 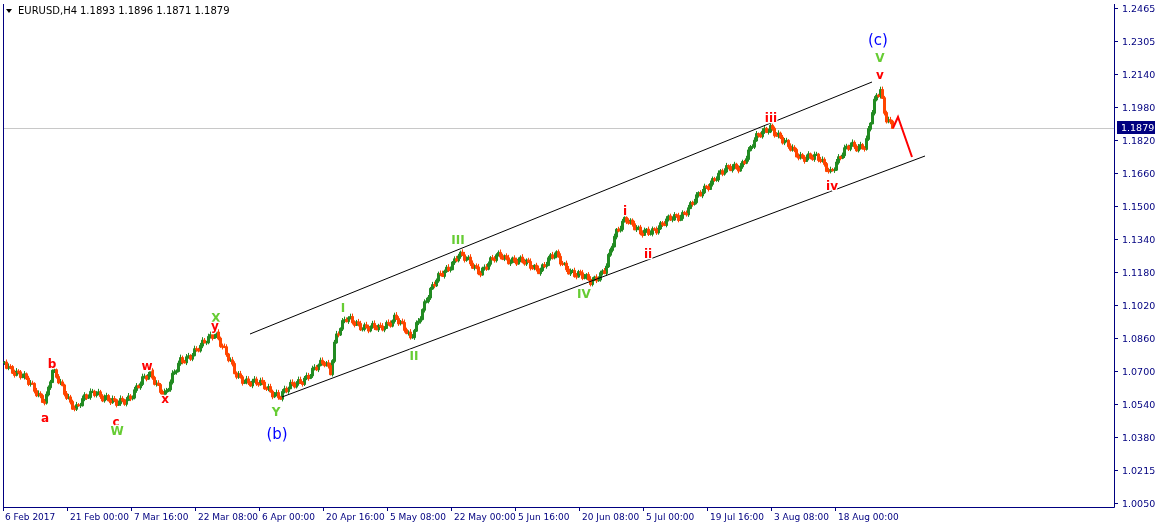 What do you see at coordinates (155, 10) in the screenshot?
I see `ohlc-values: 1.1893 1.1896 1.1871 1.1879` at bounding box center [155, 10].